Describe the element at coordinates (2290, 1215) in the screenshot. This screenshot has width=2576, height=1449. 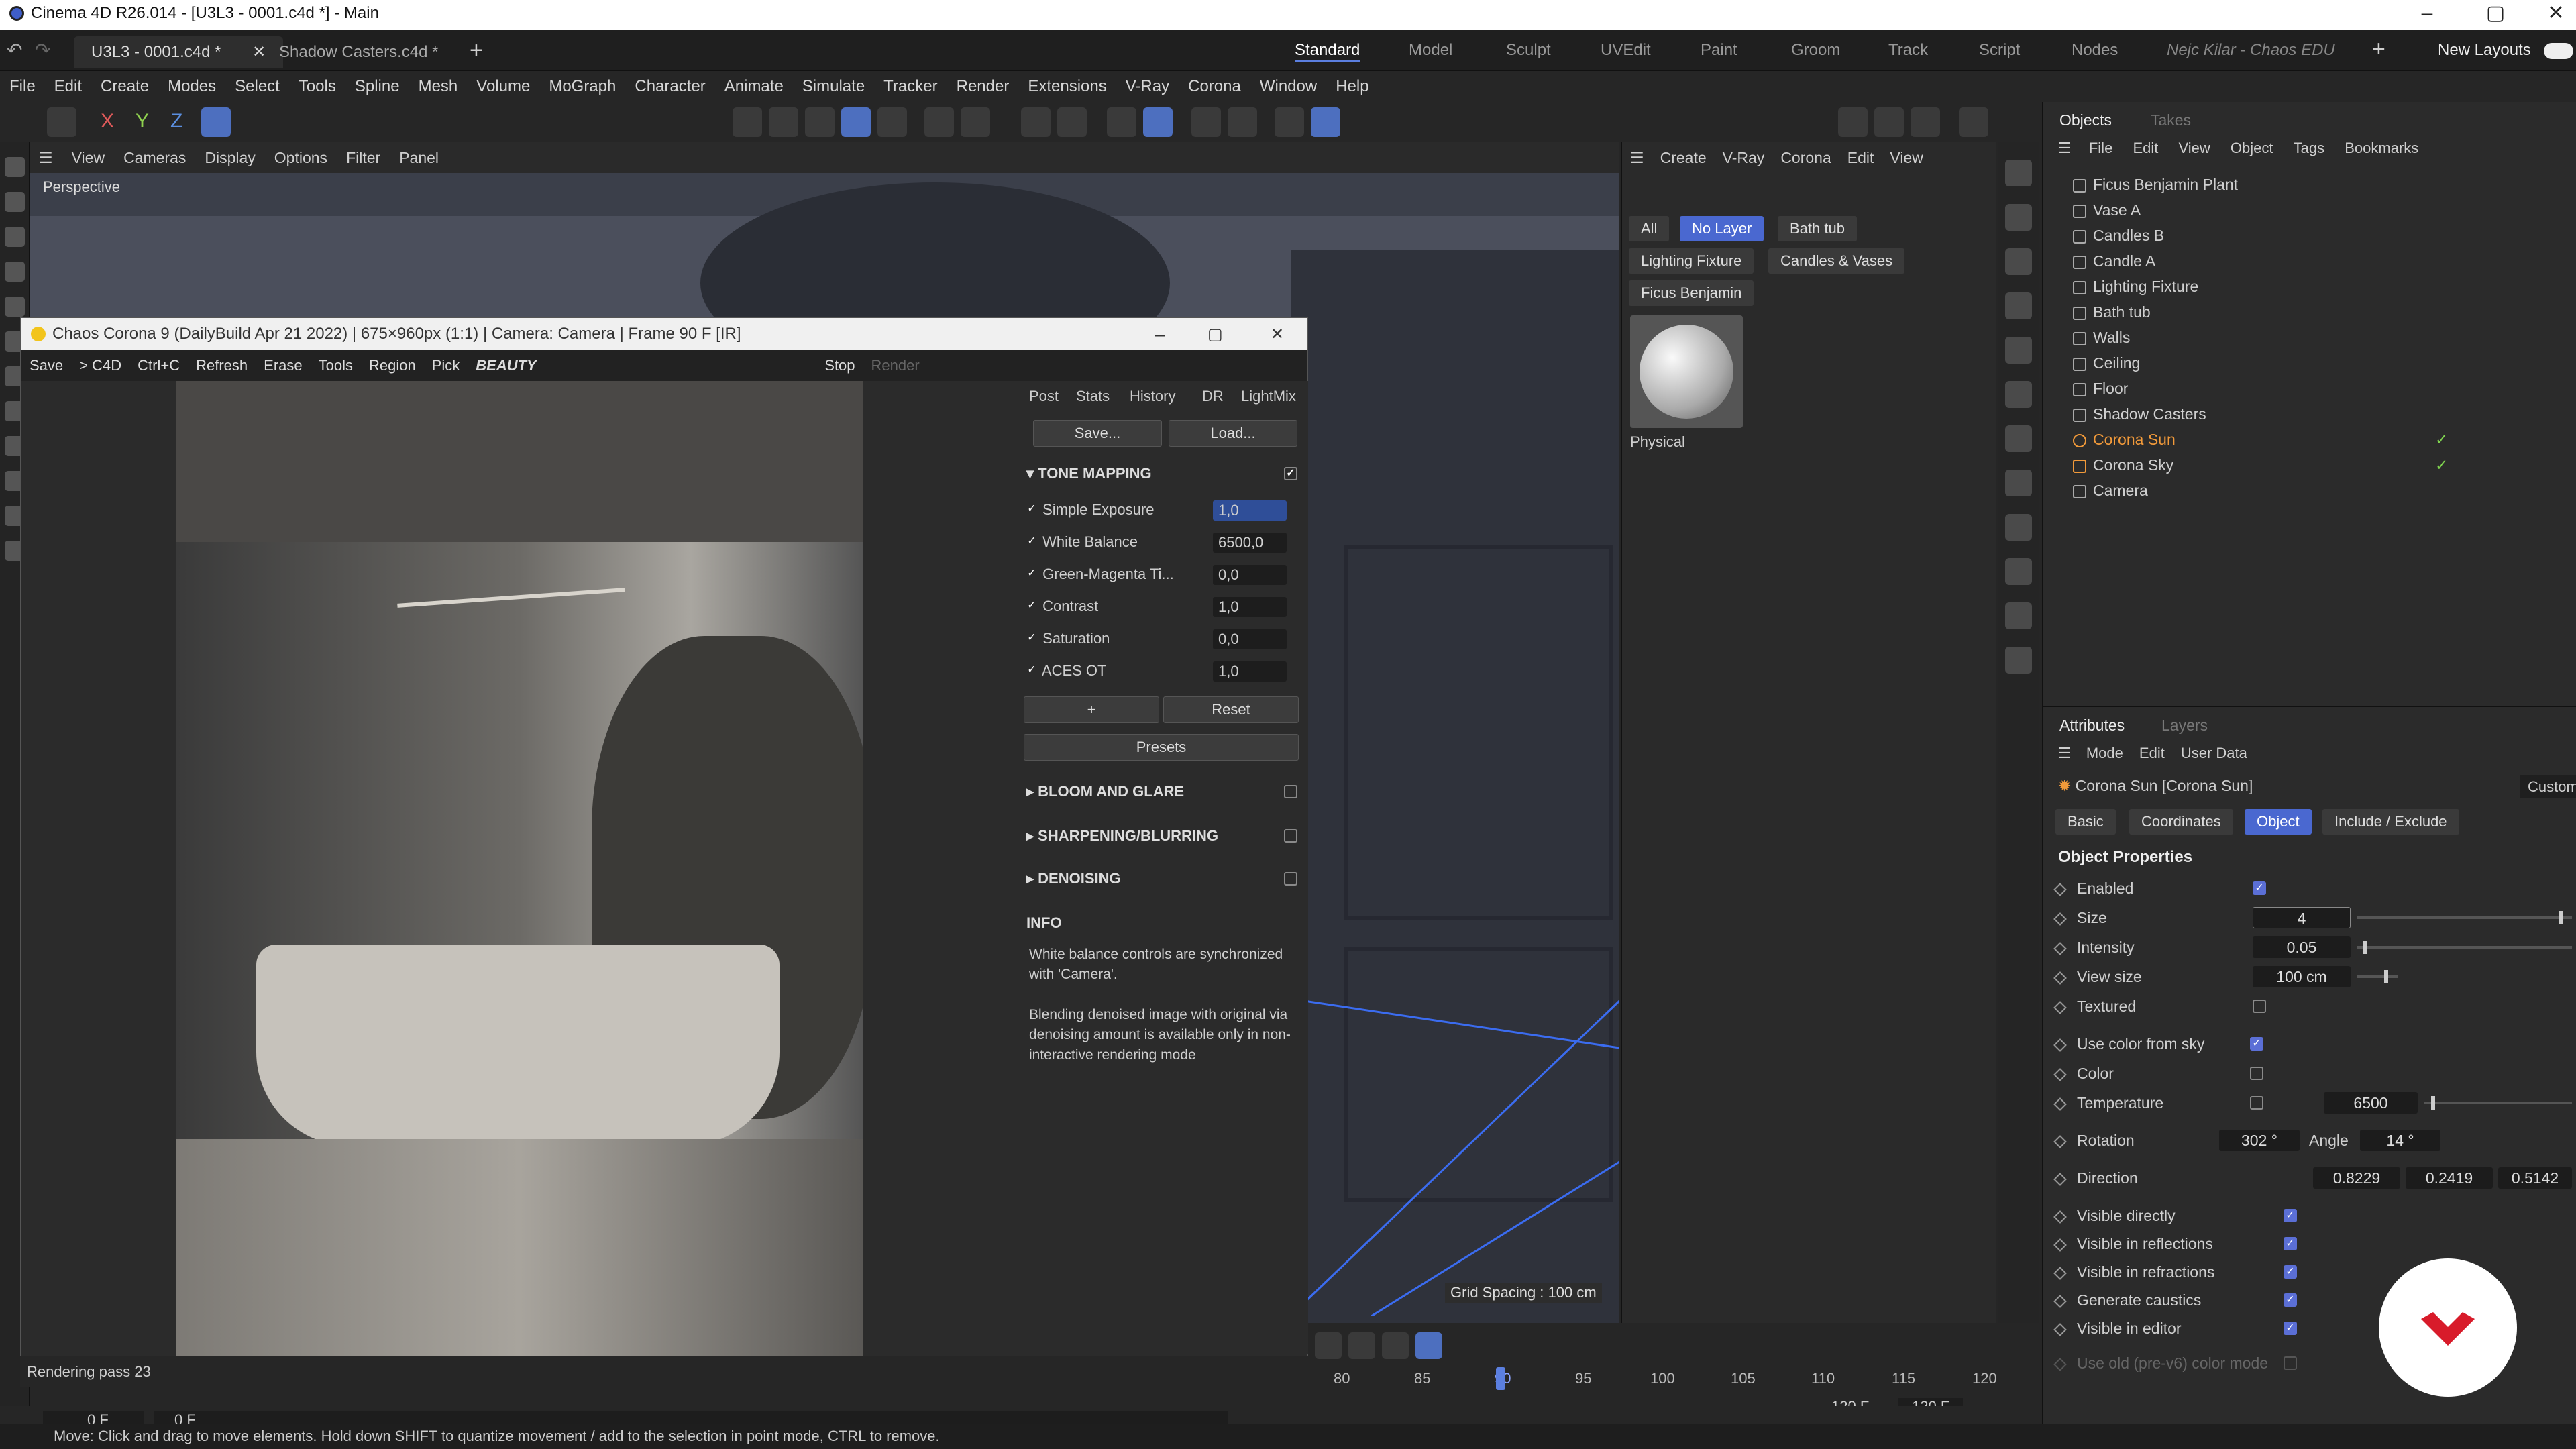
I see `visible-directly-checkbox: ✓` at that location.